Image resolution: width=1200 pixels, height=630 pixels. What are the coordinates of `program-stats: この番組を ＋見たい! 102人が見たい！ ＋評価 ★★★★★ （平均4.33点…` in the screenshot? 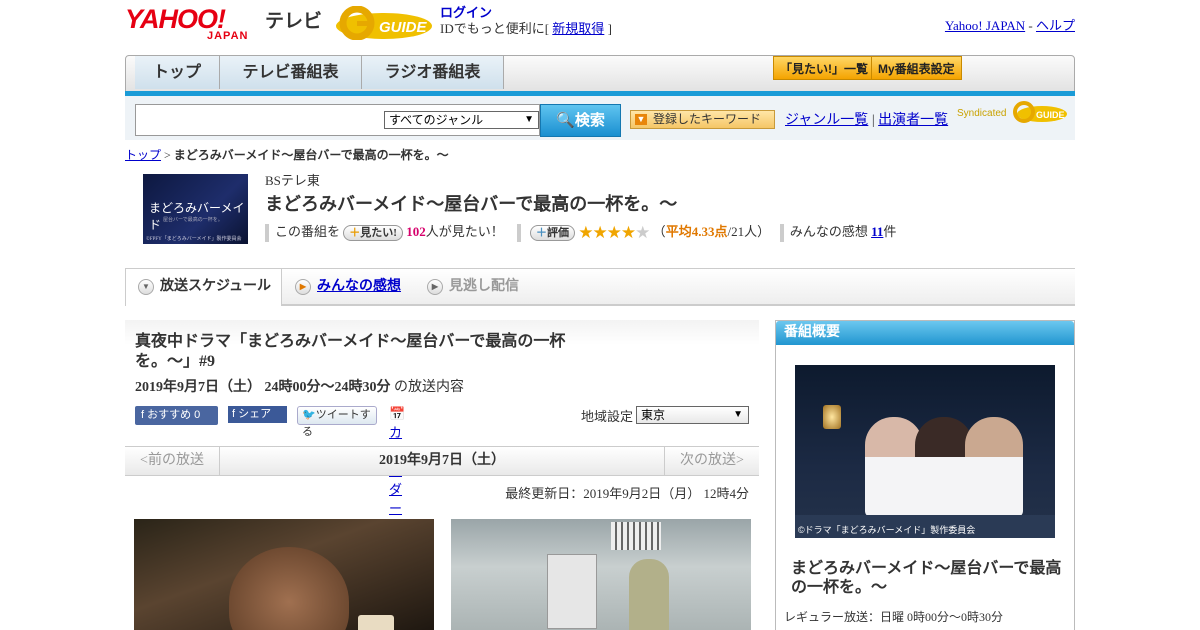 It's located at (580, 232).